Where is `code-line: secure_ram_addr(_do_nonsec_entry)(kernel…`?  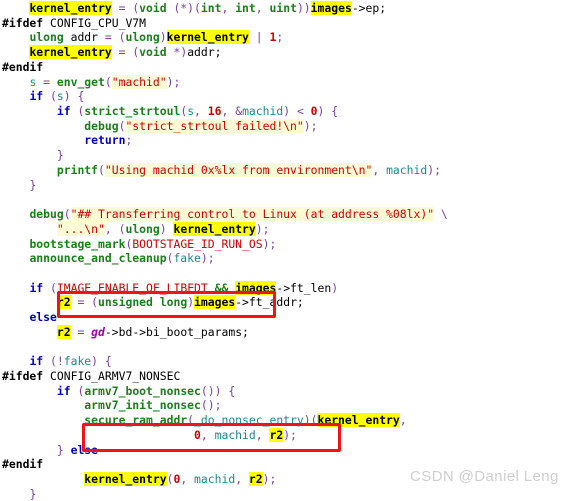
code-line: secure_ram_addr(_do_nonsec_entry)(kernel… is located at coordinates (245, 420).